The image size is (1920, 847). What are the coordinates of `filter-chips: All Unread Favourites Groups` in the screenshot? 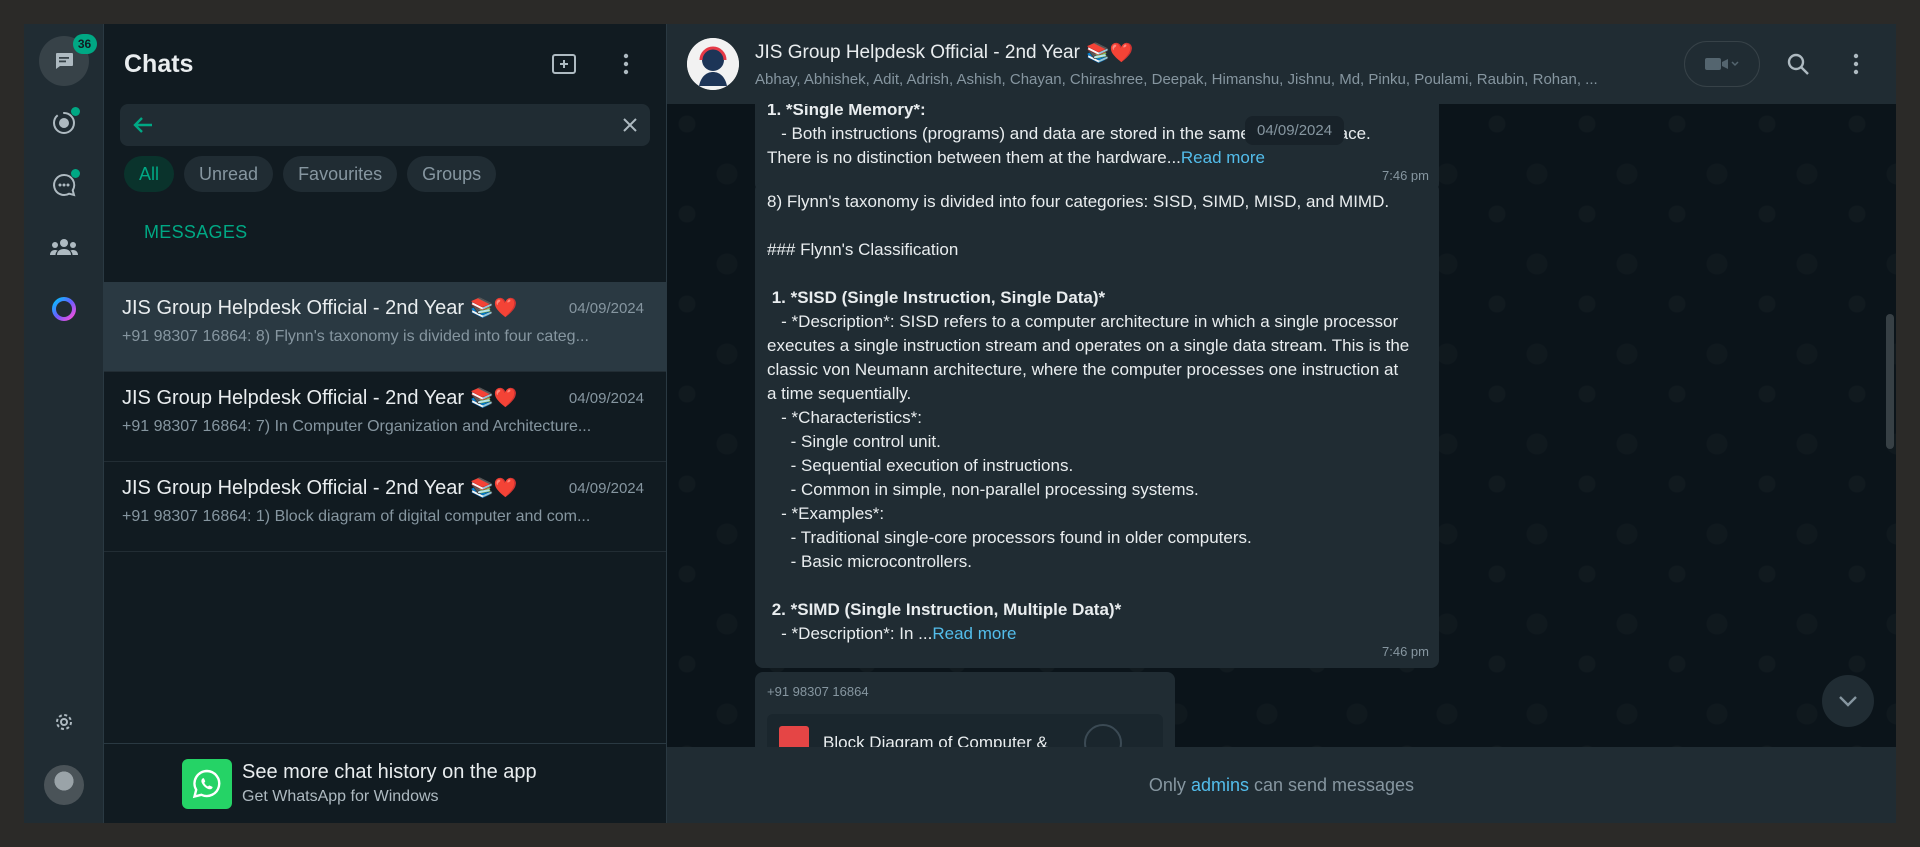 It's located at (385, 169).